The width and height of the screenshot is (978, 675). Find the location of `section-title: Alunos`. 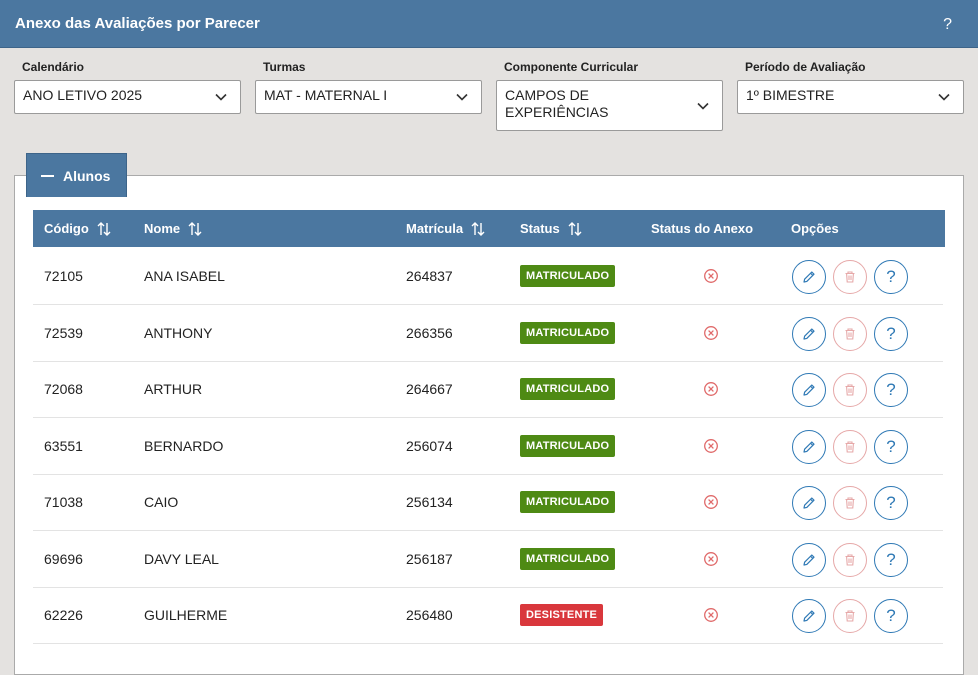

section-title: Alunos is located at coordinates (87, 175).